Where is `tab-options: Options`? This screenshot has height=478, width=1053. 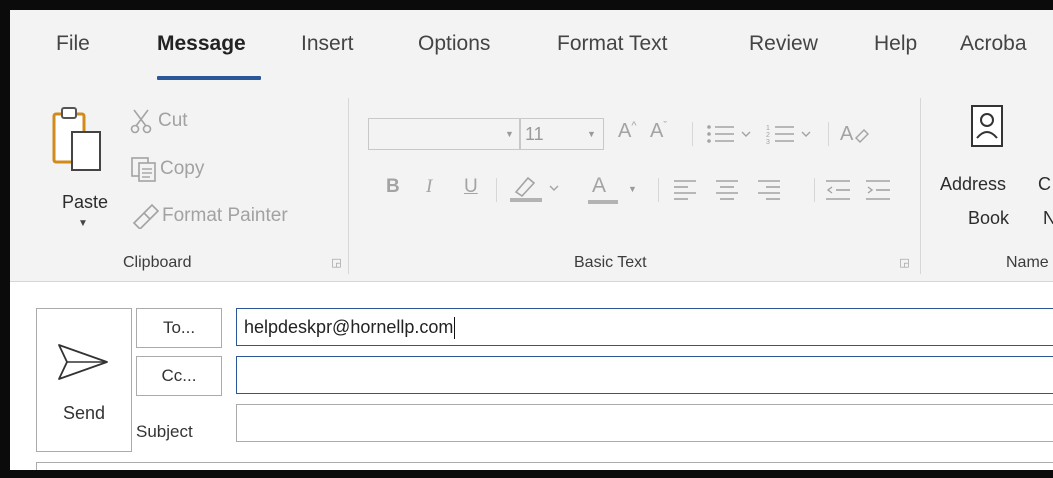 tab-options: Options is located at coordinates (454, 44).